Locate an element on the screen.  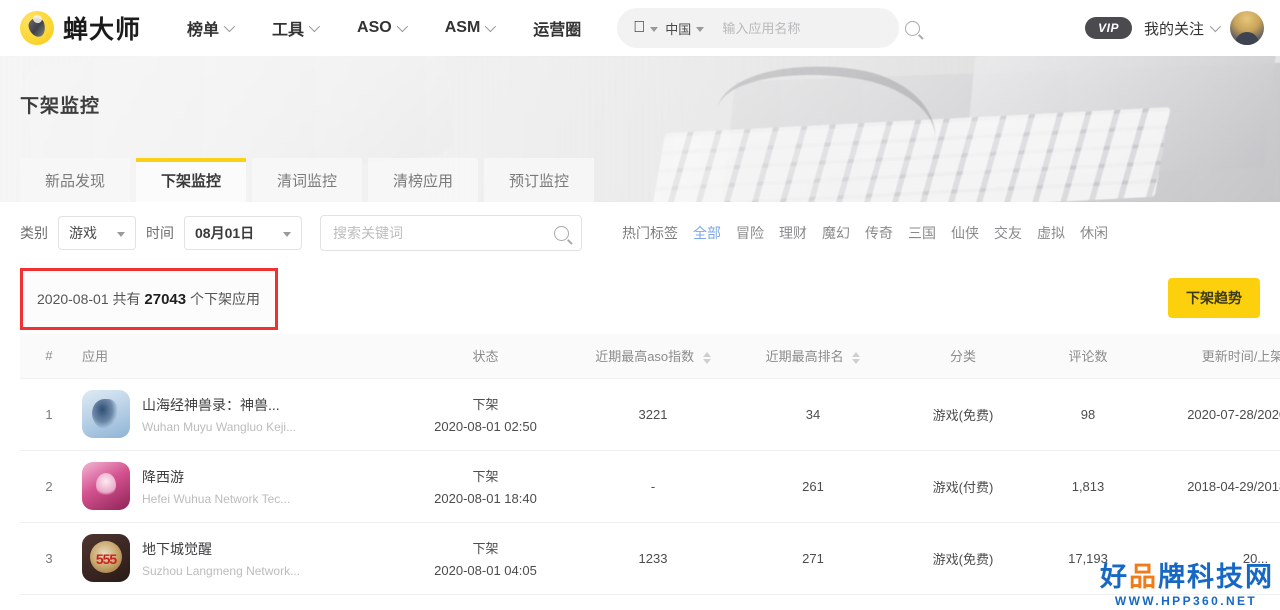
cell-best-rank: 34 is located at coordinates (813, 414).